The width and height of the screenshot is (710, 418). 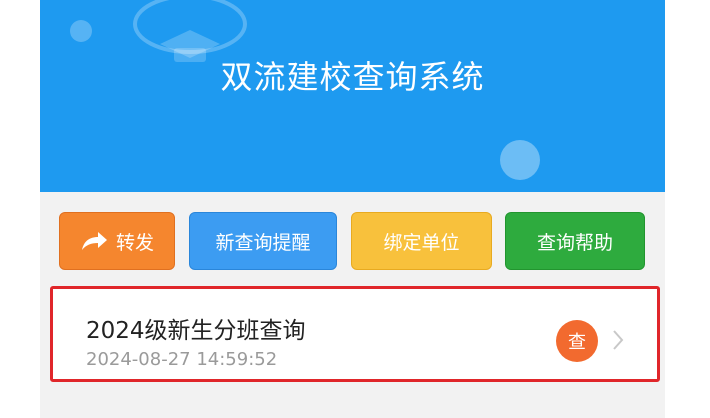 I want to click on query-item-timestamp: 2024-08-27 14:59:52, so click(x=182, y=359).